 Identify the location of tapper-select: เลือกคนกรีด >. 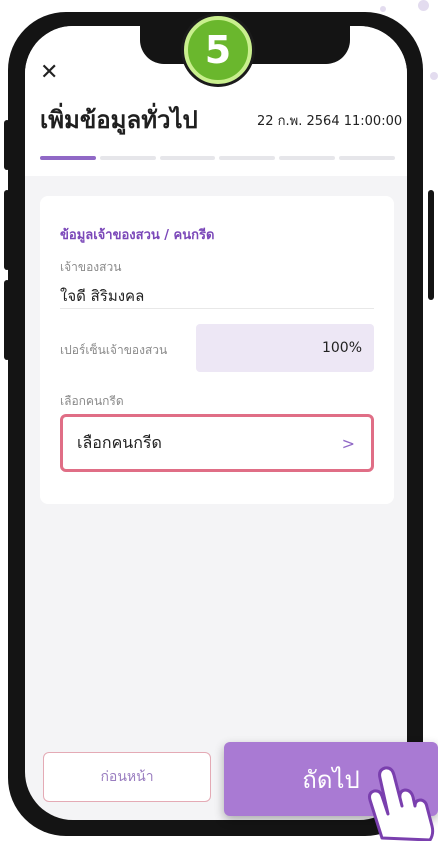
(217, 443).